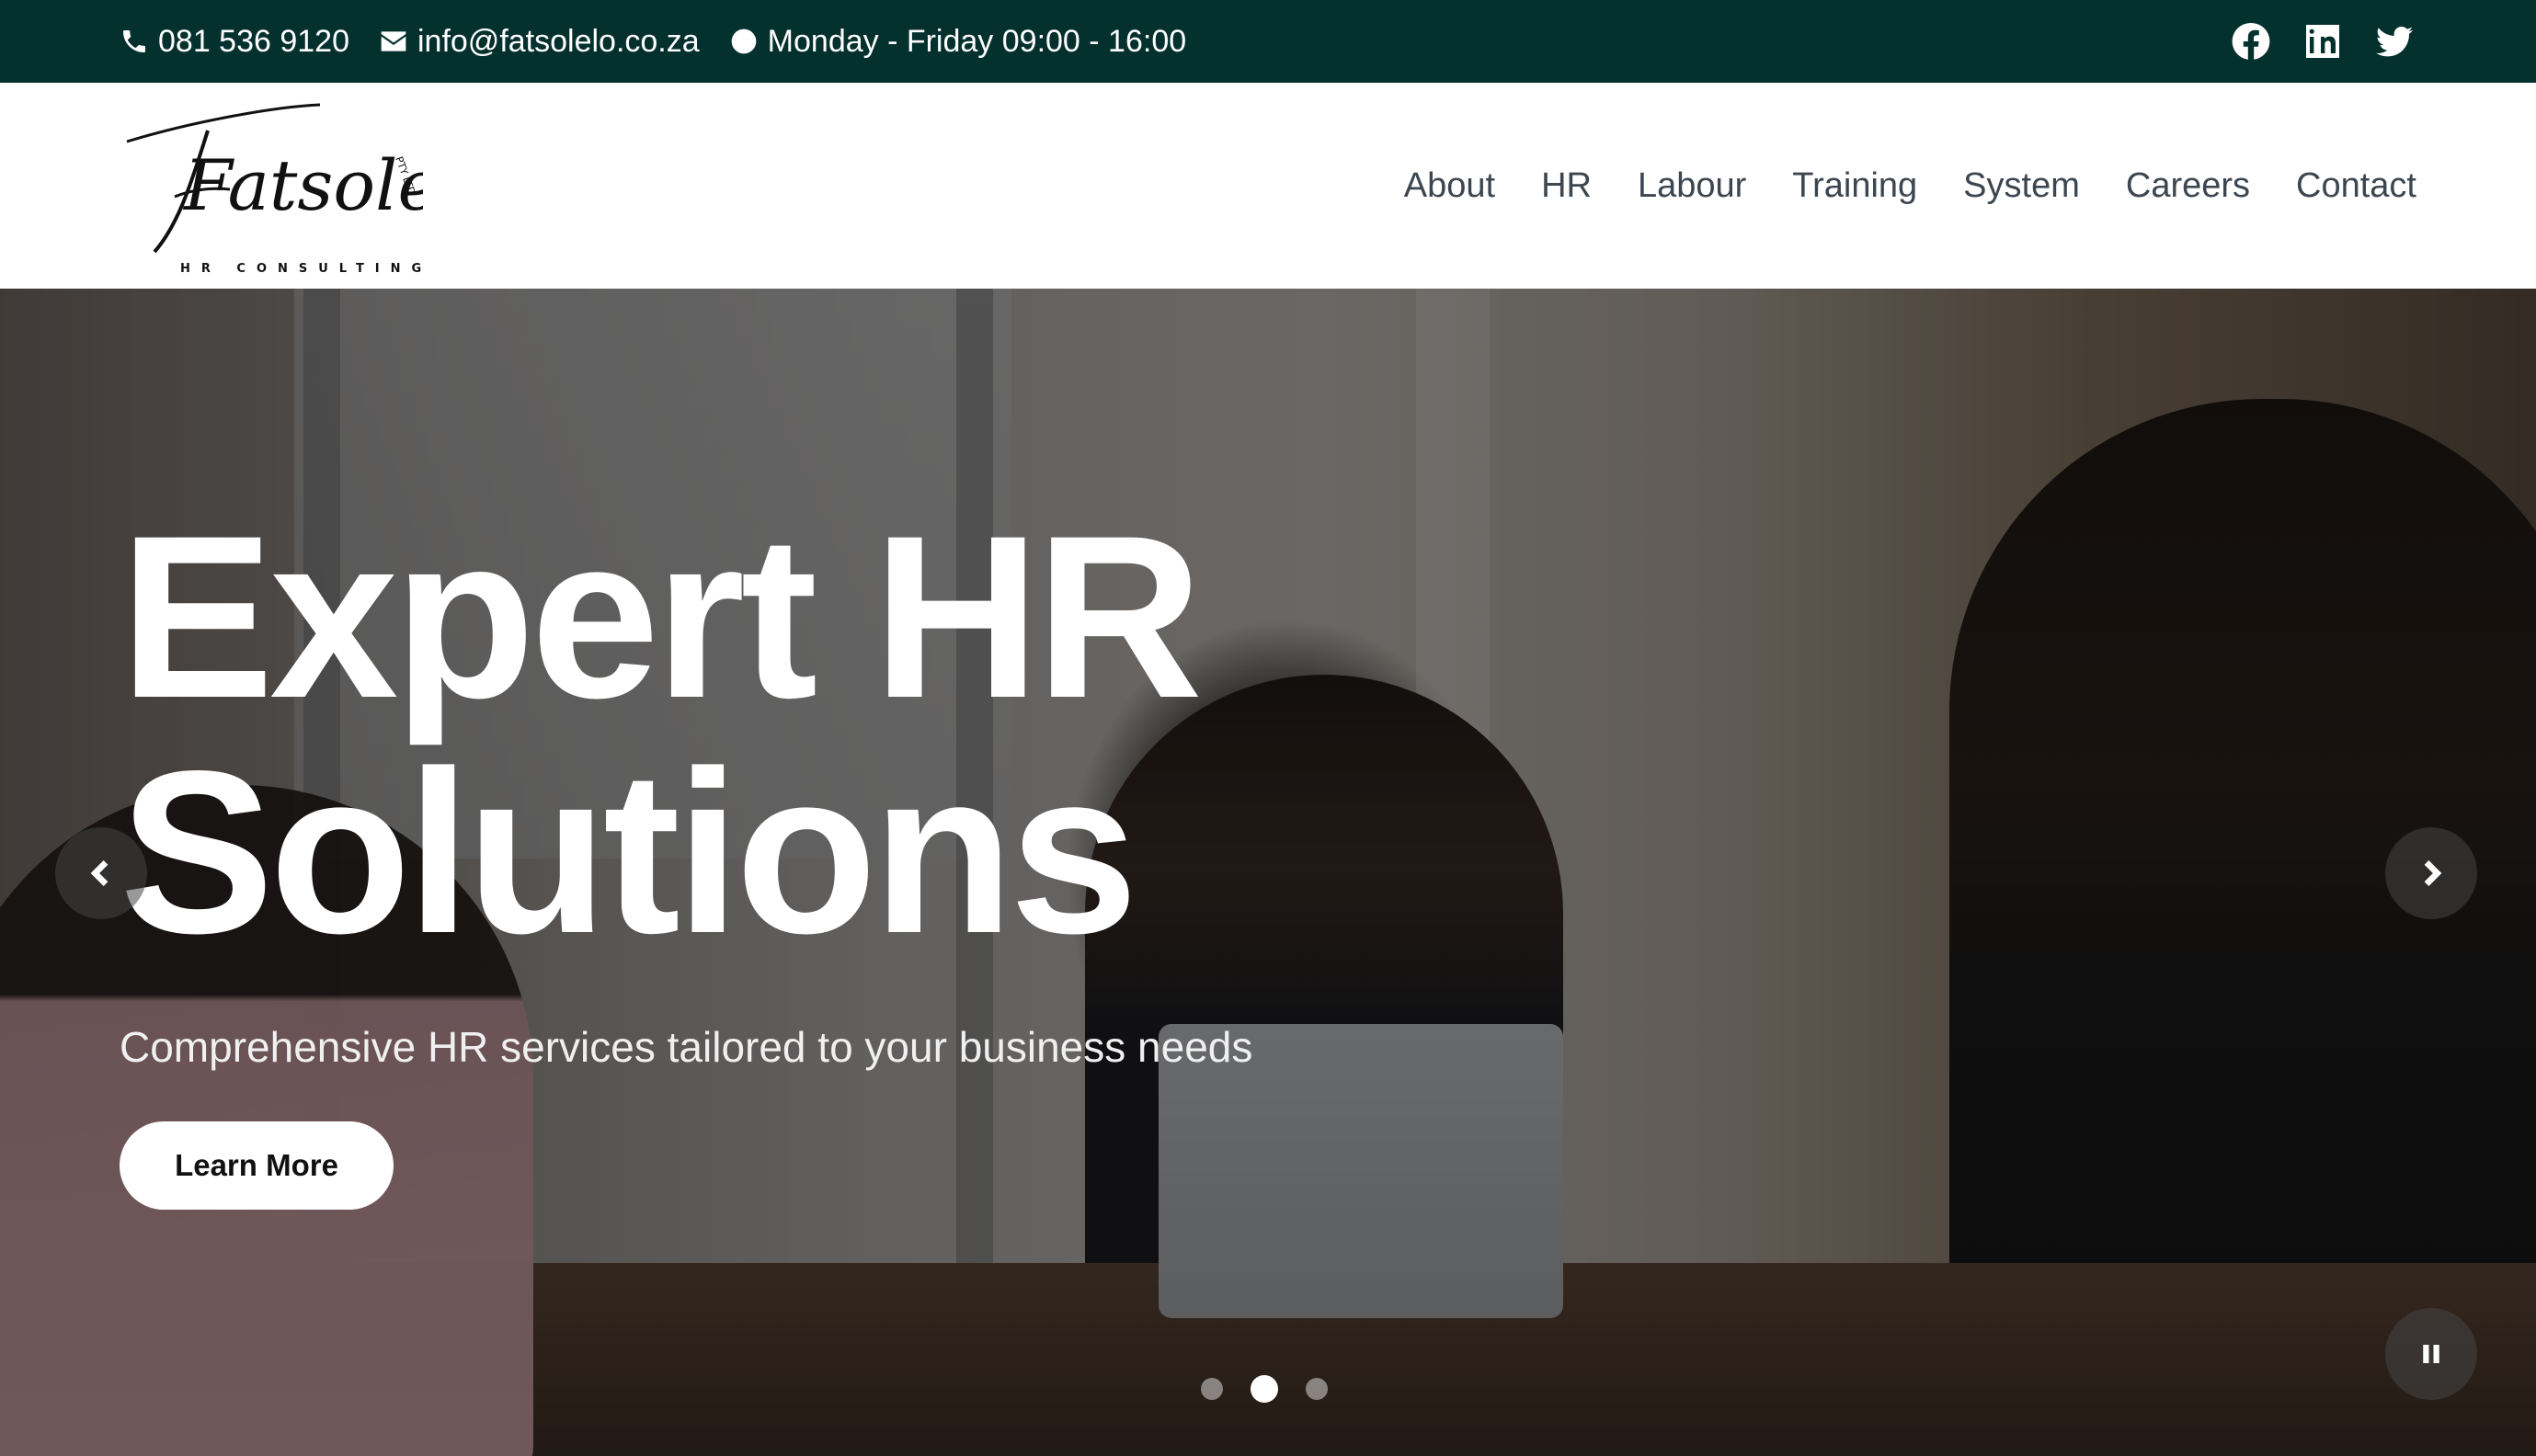  I want to click on contact-hours: Monday - Friday 09:00 - 16:00, so click(957, 42).